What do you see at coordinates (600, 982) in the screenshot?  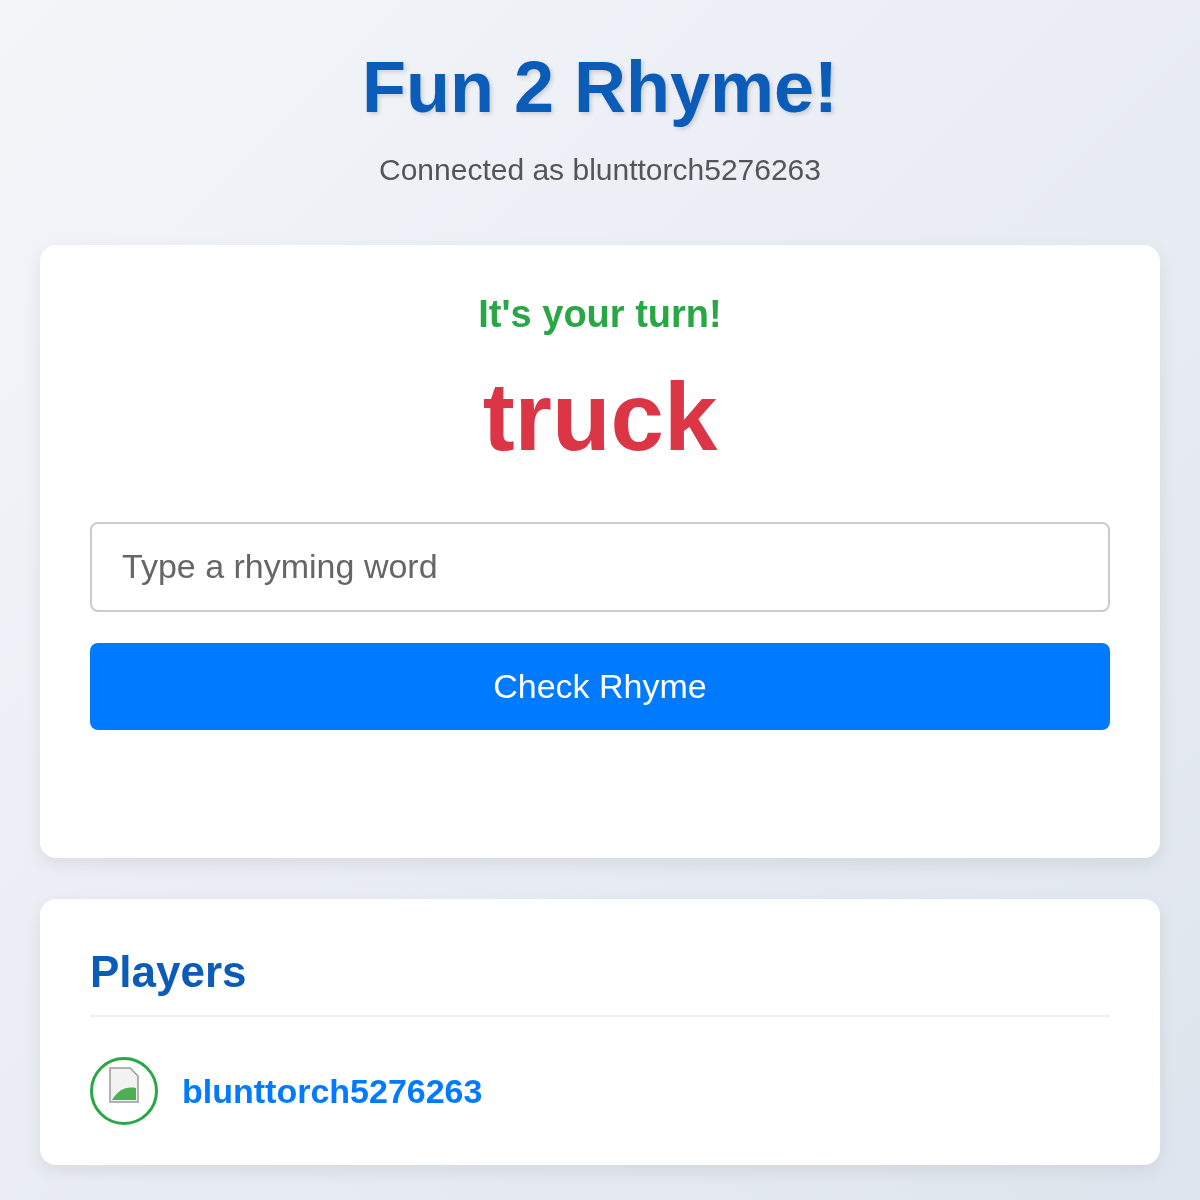 I see `players-heading: Players` at bounding box center [600, 982].